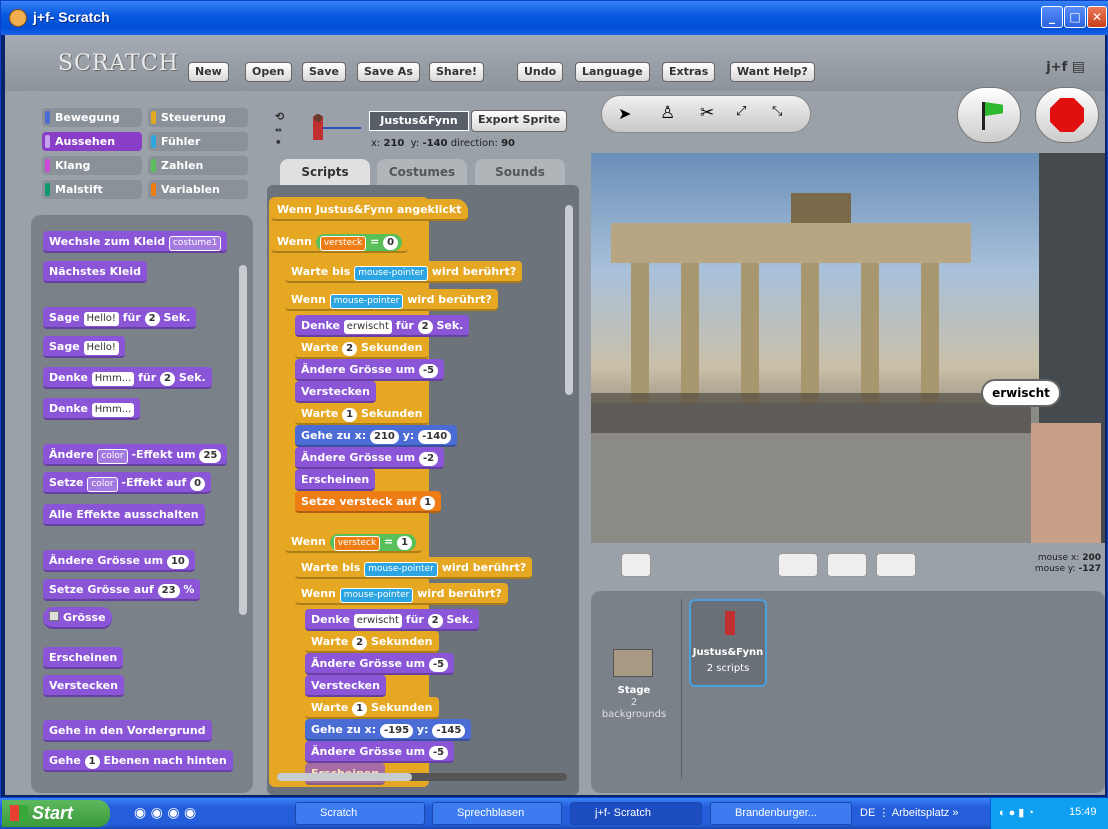 This screenshot has height=829, width=1108. I want to click on open-button: Open, so click(268, 72).